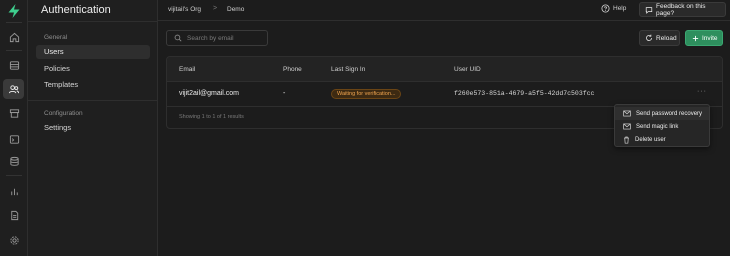 Image resolution: width=730 pixels, height=256 pixels. What do you see at coordinates (620, 8) in the screenshot?
I see `help-label: Help` at bounding box center [620, 8].